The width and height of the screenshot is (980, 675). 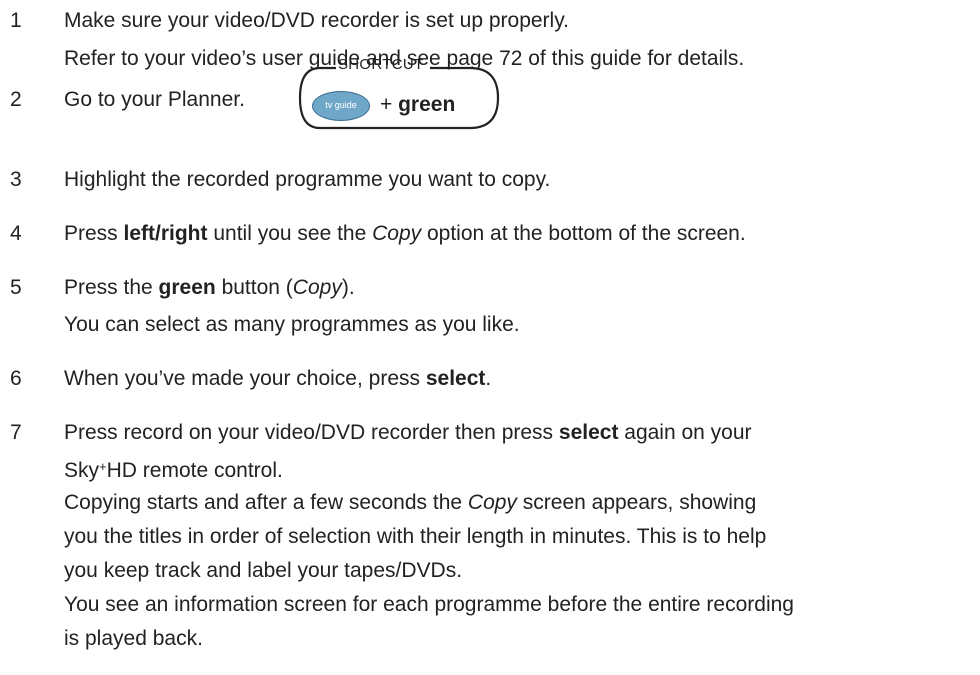 I want to click on text-run: When you’ve made your choice, press, so click(x=245, y=378).